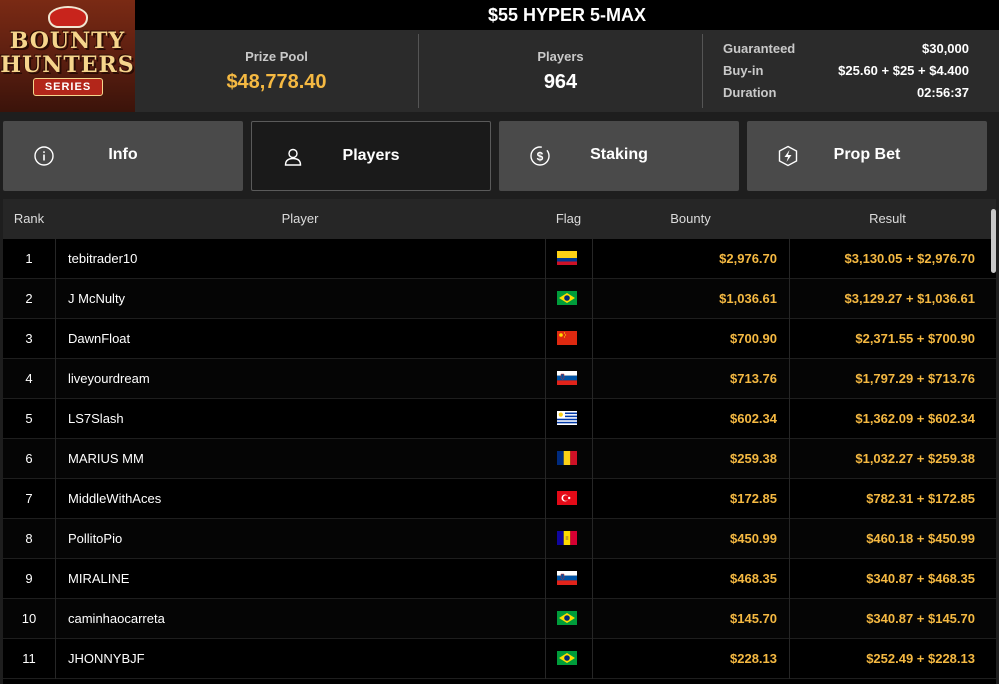 The width and height of the screenshot is (999, 684). I want to click on players-stat: Players 964, so click(560, 71).